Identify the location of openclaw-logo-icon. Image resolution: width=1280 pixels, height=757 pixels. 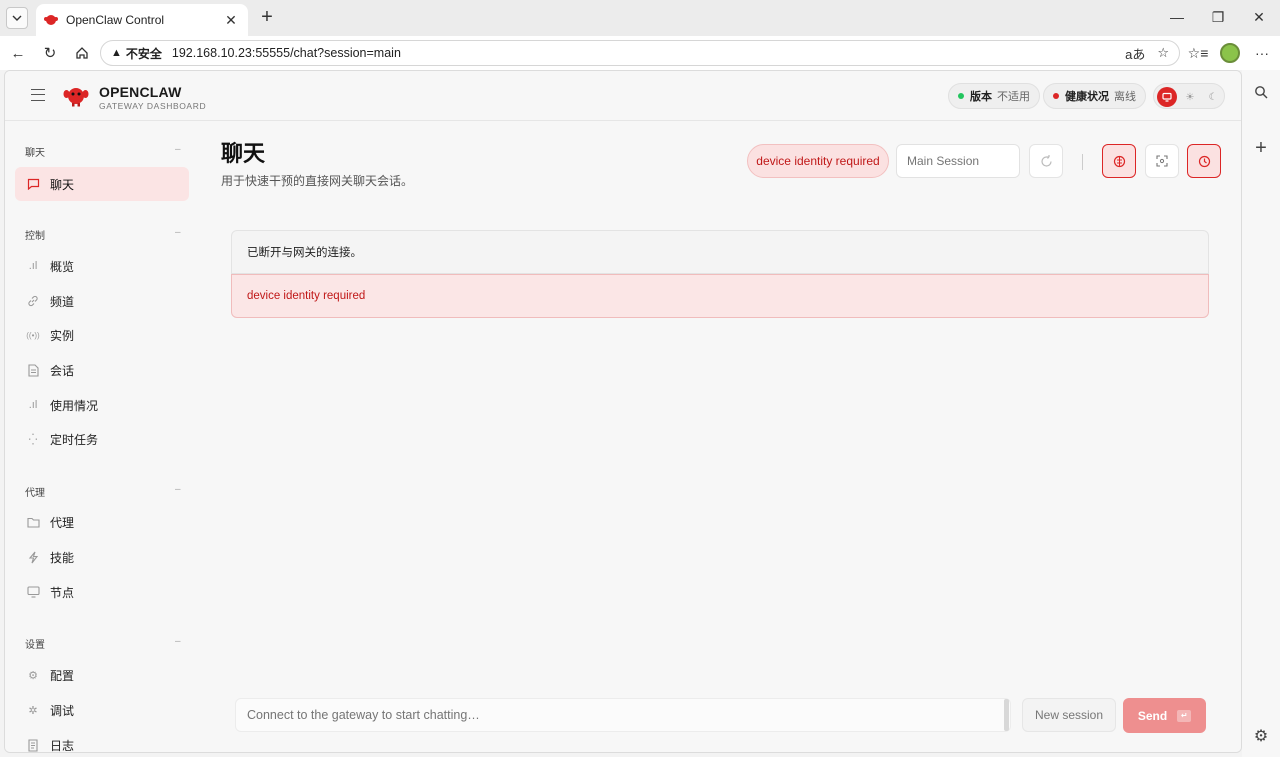
(76, 97).